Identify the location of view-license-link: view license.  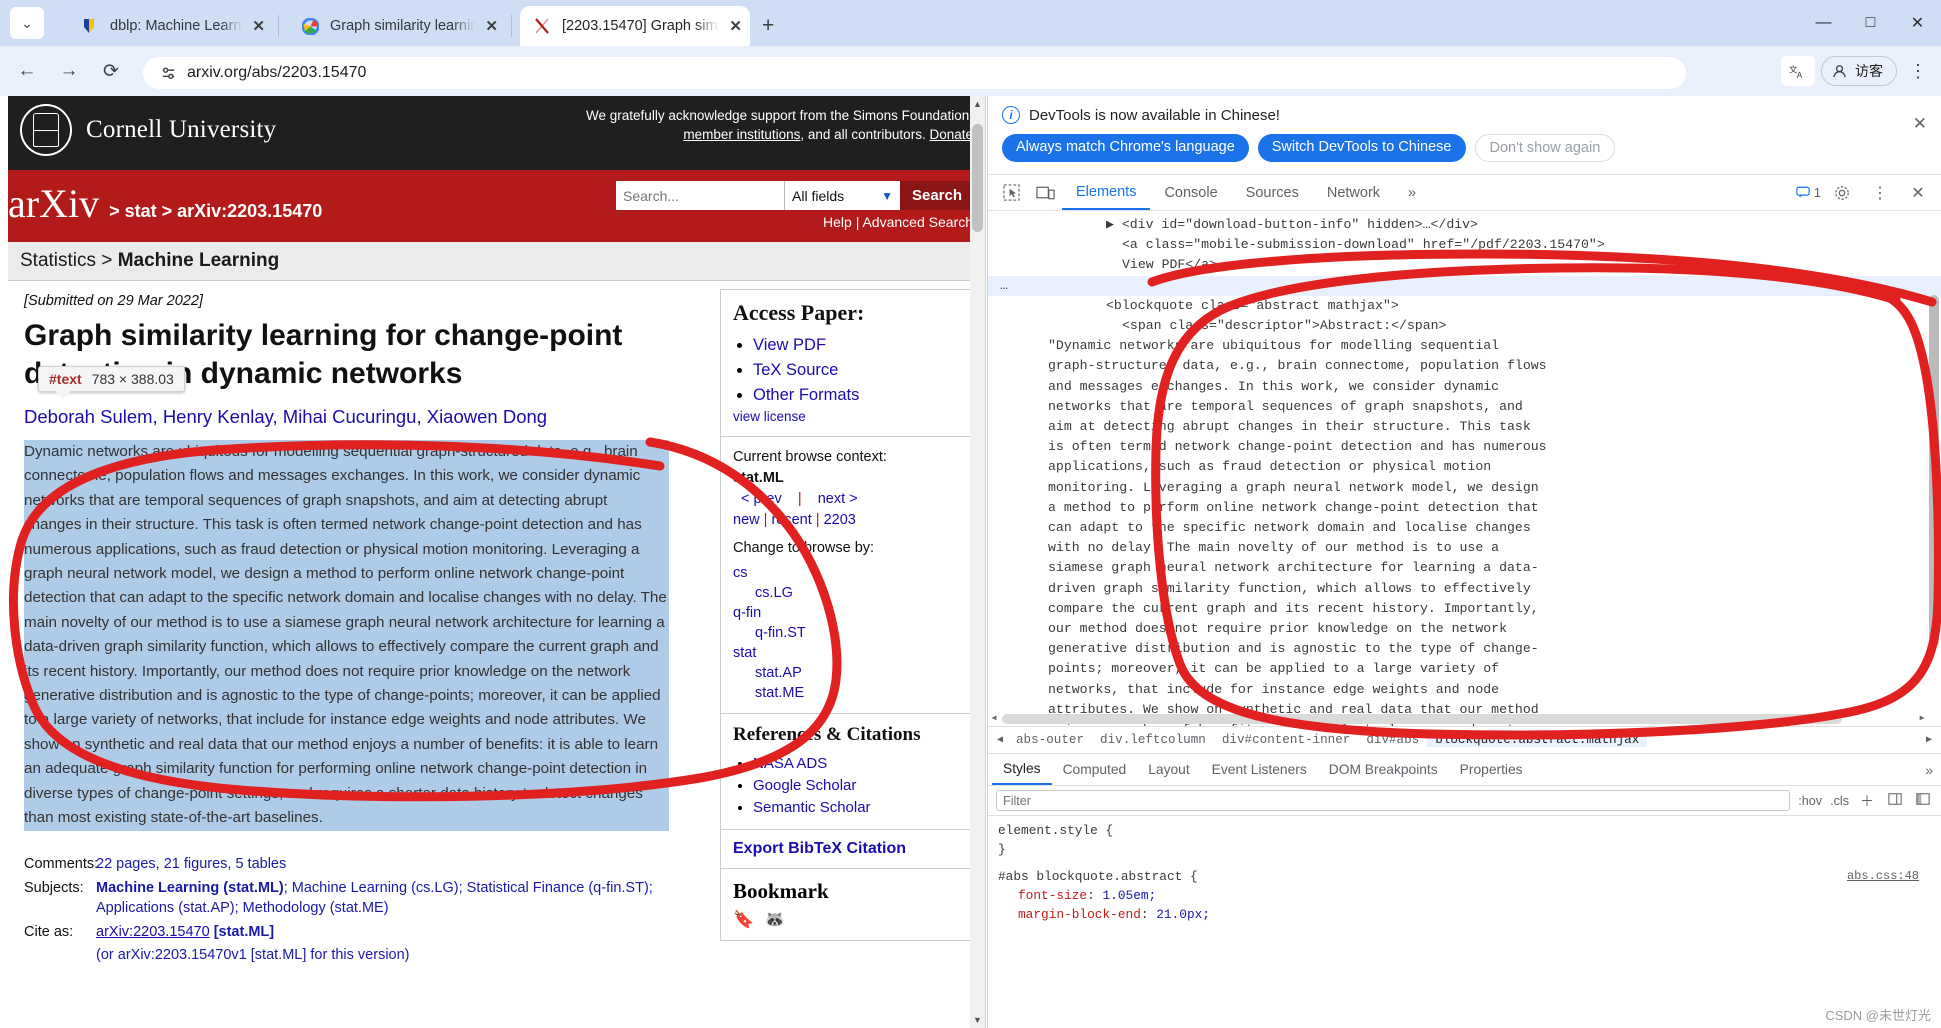
(769, 416).